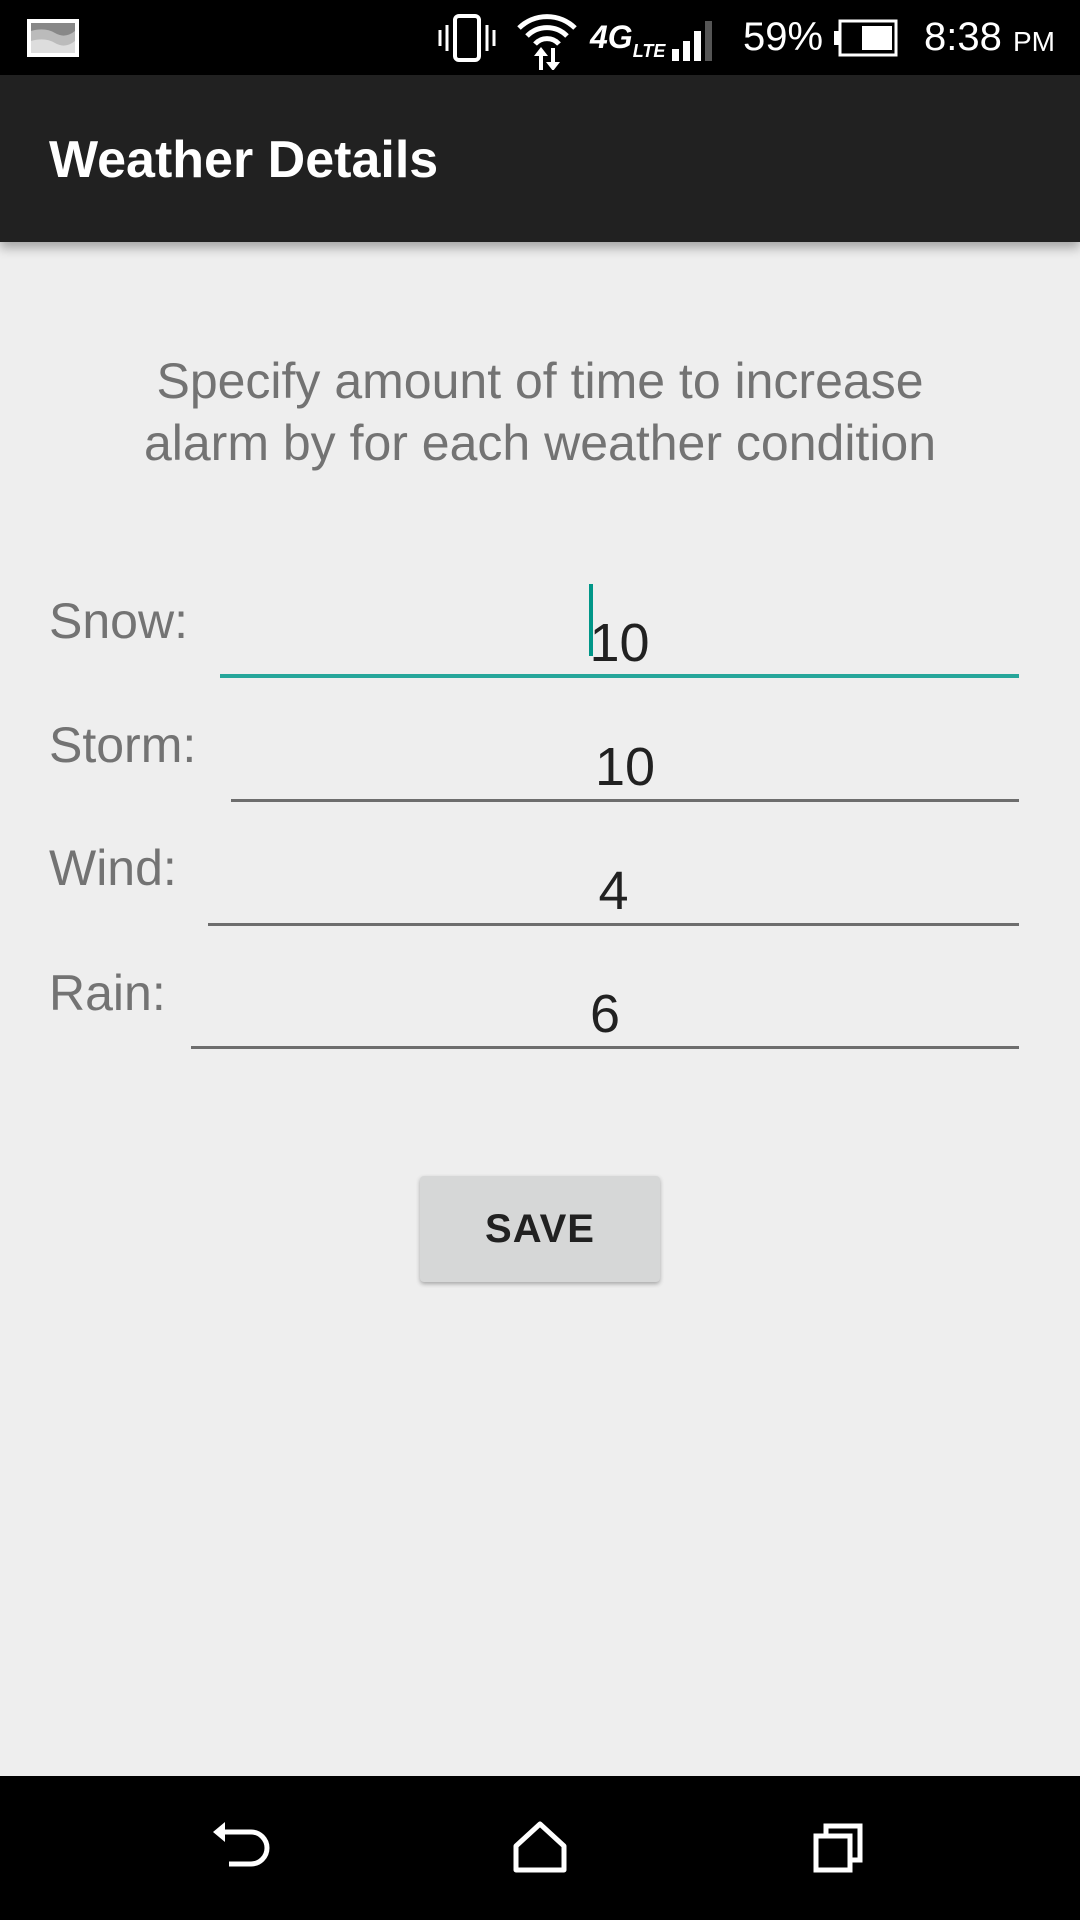 The height and width of the screenshot is (1920, 1080). Describe the element at coordinates (241, 1848) in the screenshot. I see `back-icon` at that location.